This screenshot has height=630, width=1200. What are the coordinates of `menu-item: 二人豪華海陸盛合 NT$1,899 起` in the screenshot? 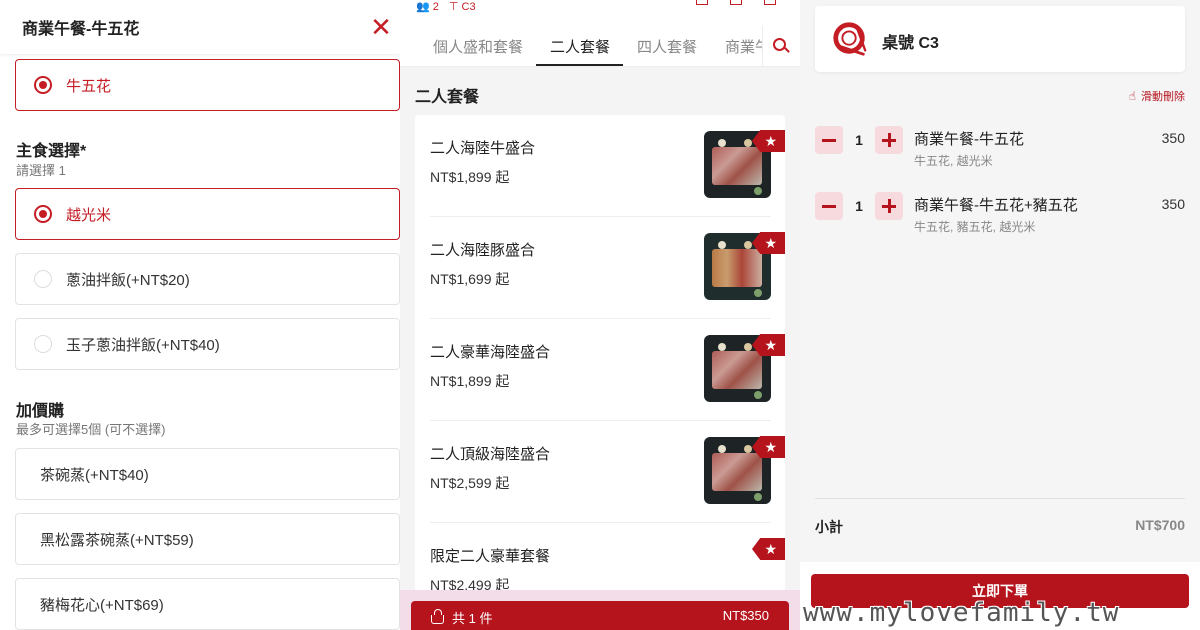 It's located at (600, 370).